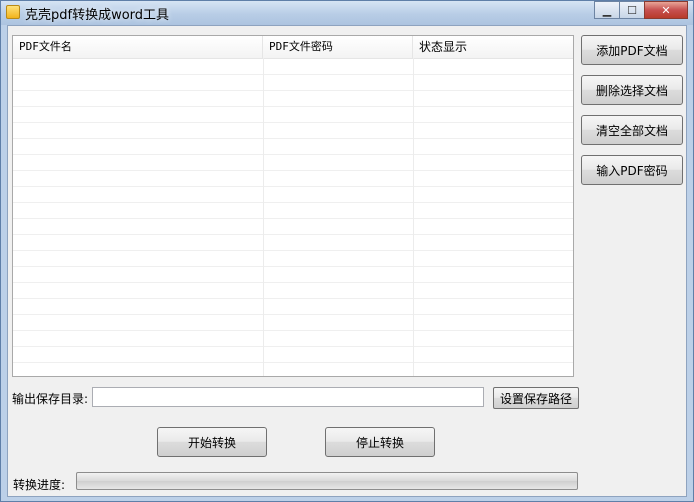 This screenshot has height=502, width=694. I want to click on maximize-button: ☐, so click(632, 10).